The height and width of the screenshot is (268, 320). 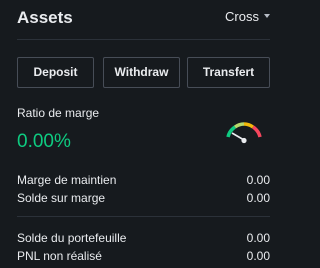 What do you see at coordinates (55, 72) in the screenshot?
I see `deposit-button: Deposit` at bounding box center [55, 72].